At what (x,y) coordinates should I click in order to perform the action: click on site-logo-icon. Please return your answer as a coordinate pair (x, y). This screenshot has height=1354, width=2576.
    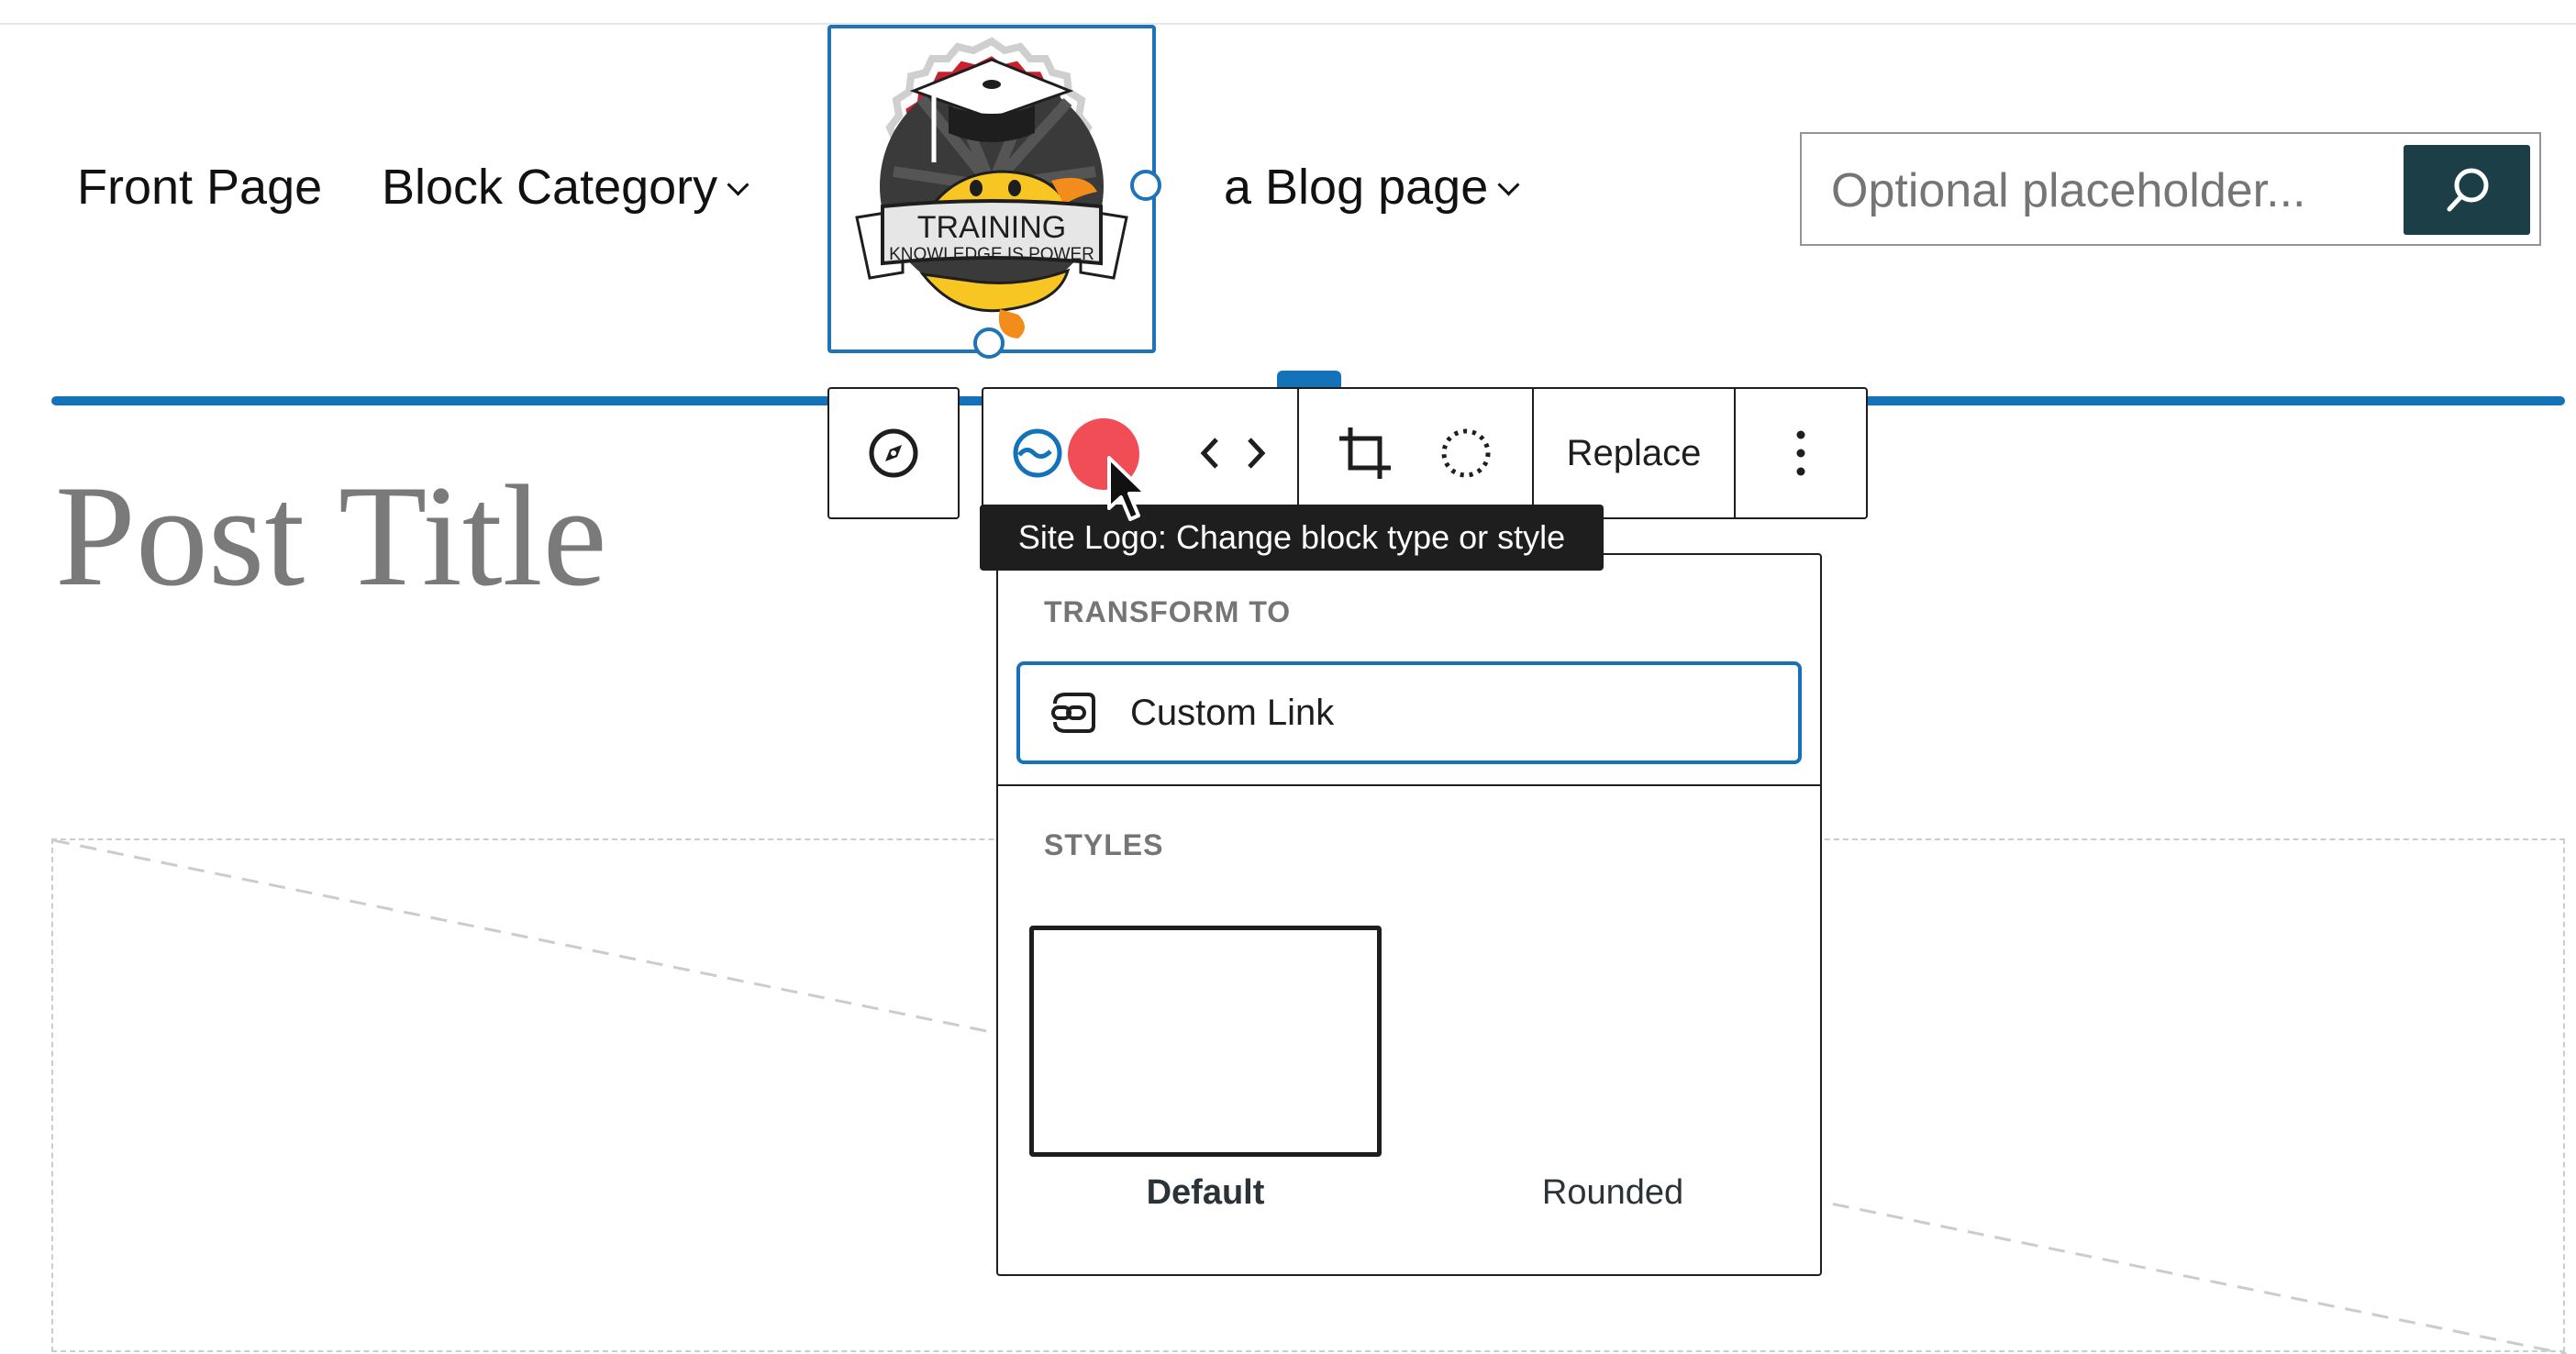
    Looking at the image, I should click on (1037, 453).